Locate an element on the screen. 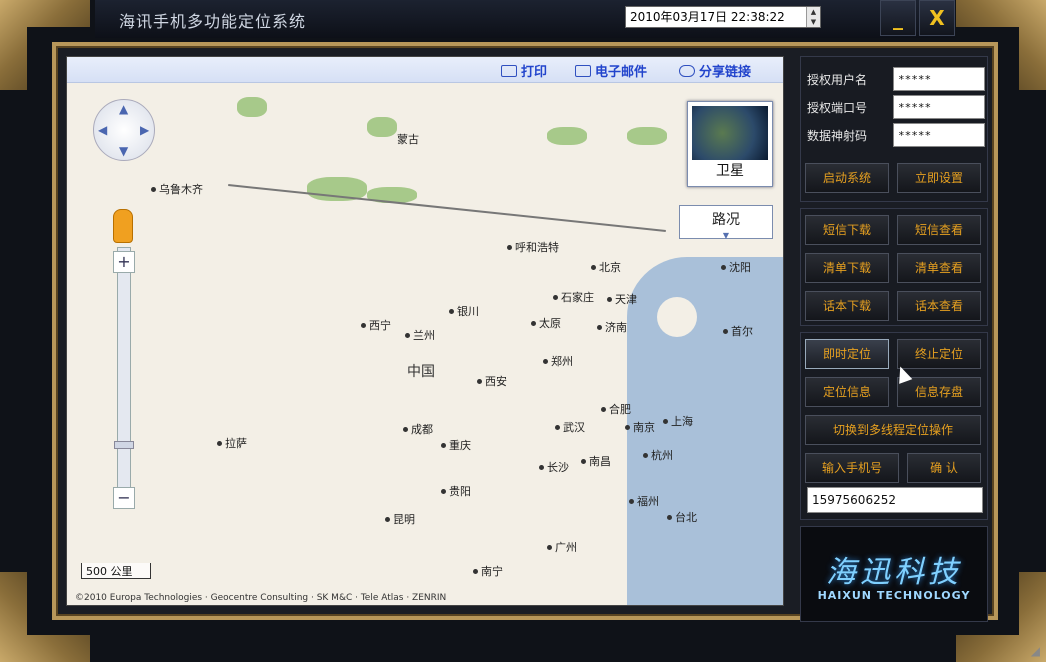 The height and width of the screenshot is (662, 1046). stop-locate-button: 终止定位 is located at coordinates (939, 354).